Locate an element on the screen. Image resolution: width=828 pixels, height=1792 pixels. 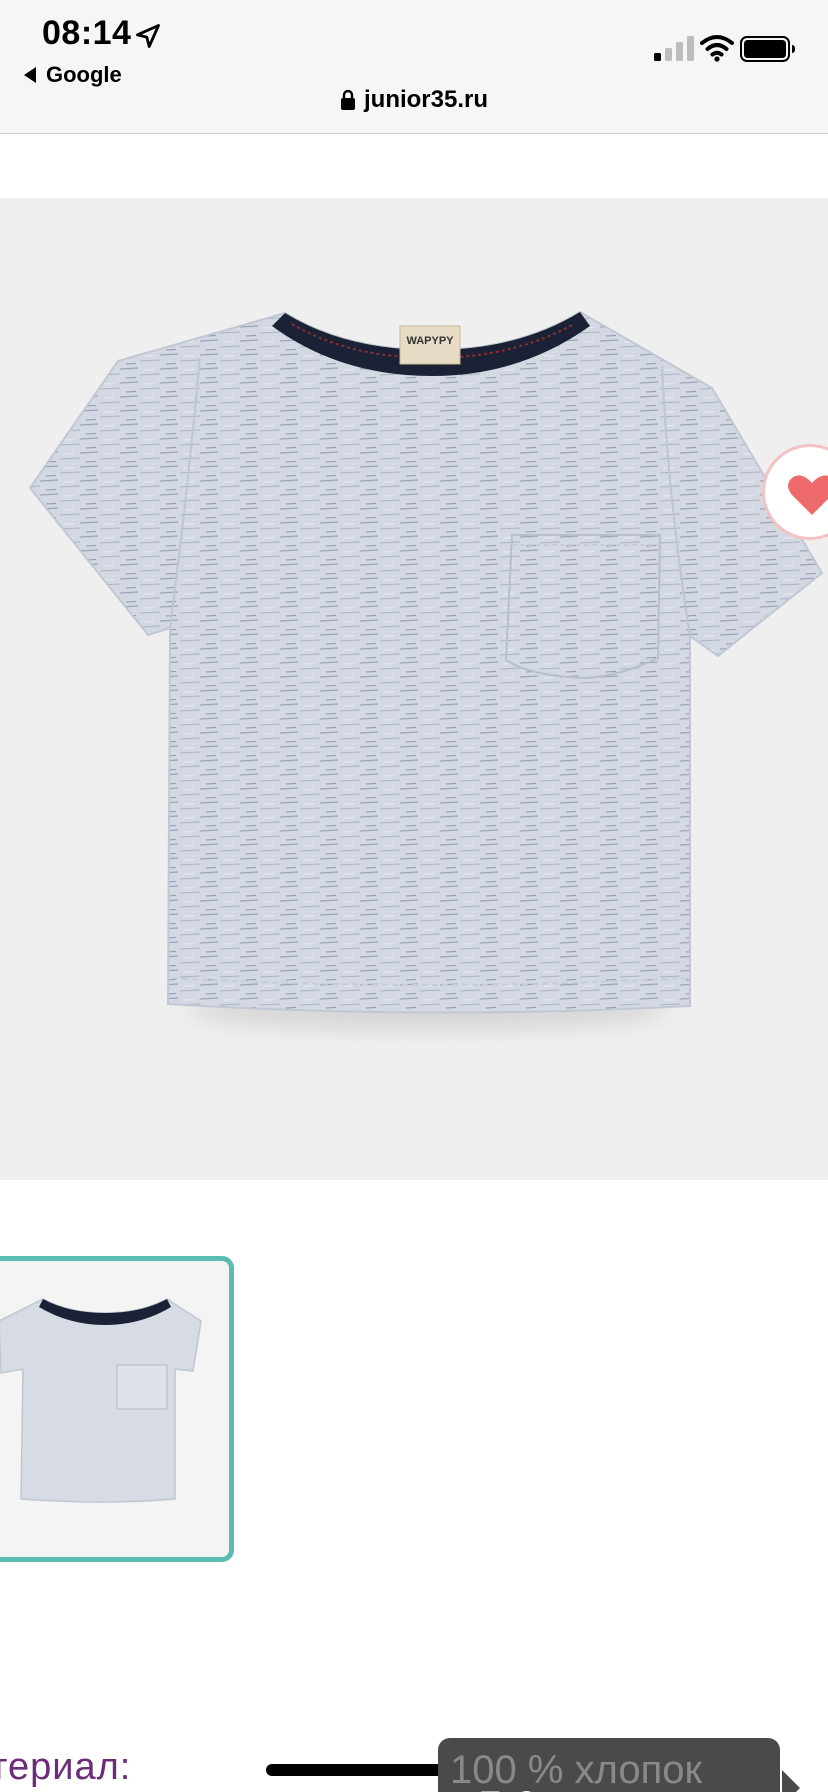
brand-label-text: WAPYPY is located at coordinates (430, 341).